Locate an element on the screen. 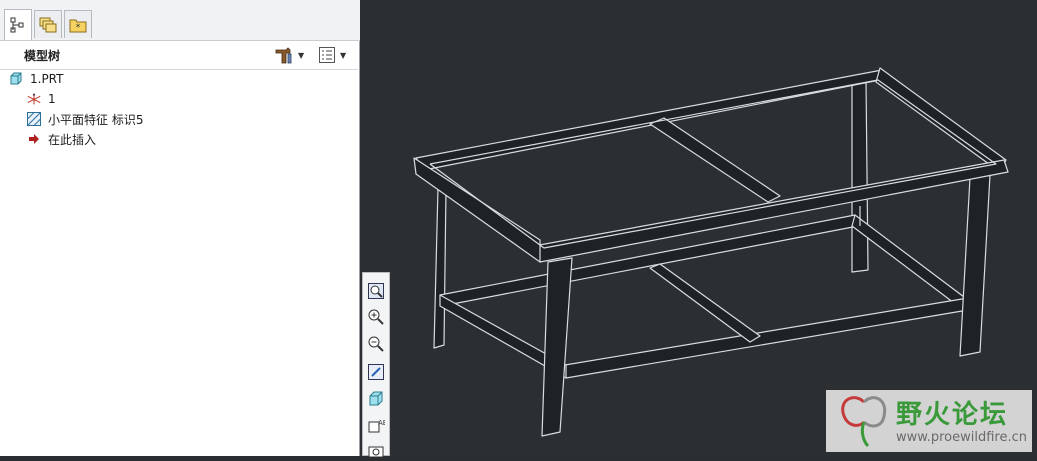  tab-layers is located at coordinates (48, 24).